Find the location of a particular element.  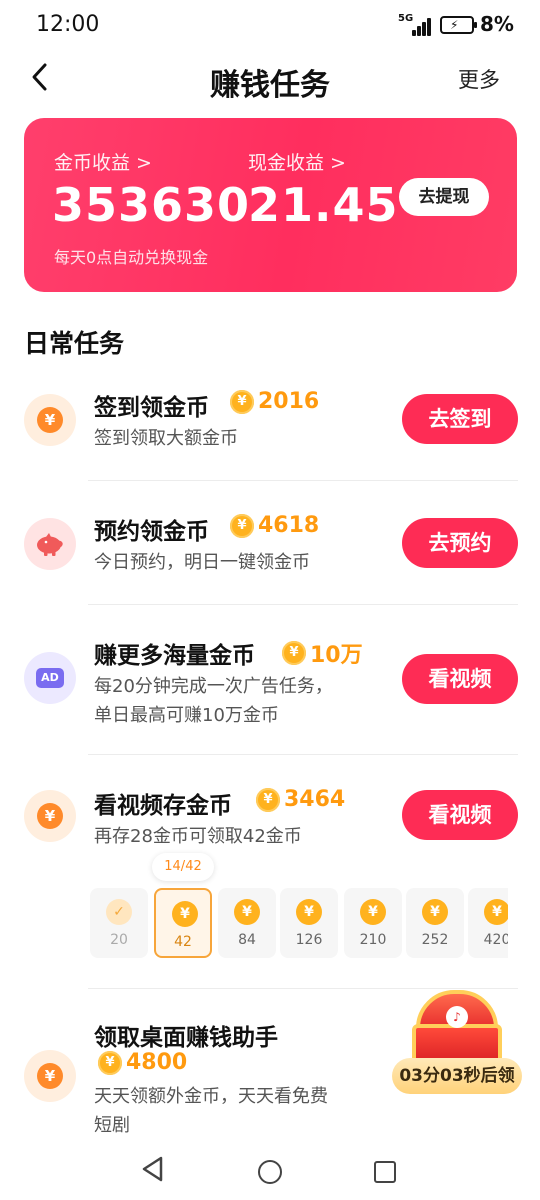

task-description: 每20分钟完成一次广告任务， 单日最高可赚10万金币 is located at coordinates (213, 701).